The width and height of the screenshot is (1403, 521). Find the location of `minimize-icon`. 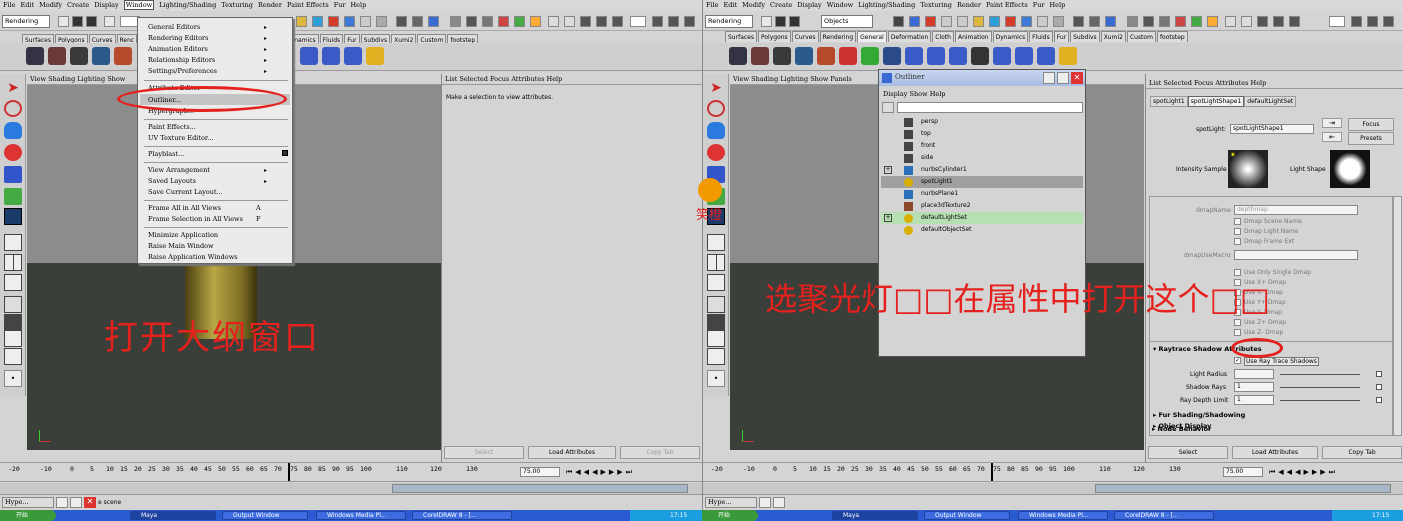

minimize-icon is located at coordinates (1049, 78).